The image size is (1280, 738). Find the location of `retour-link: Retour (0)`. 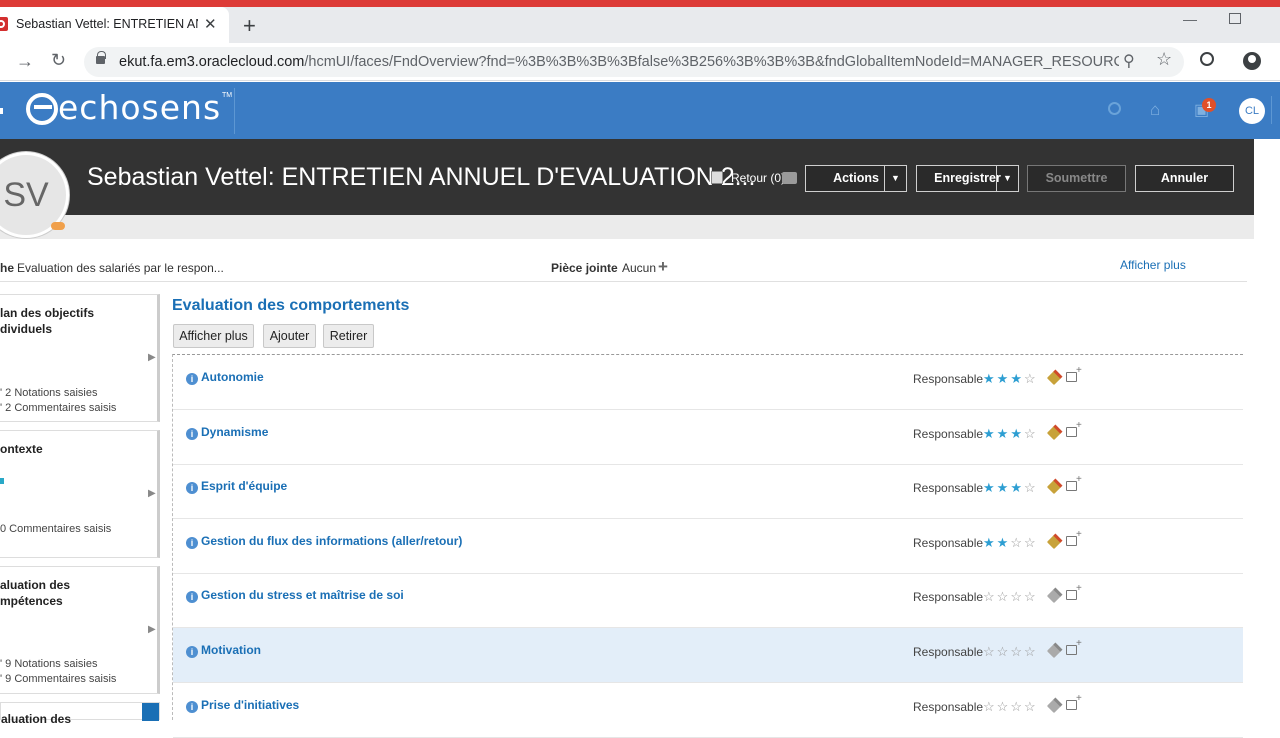

retour-link: Retour (0) is located at coordinates (758, 178).